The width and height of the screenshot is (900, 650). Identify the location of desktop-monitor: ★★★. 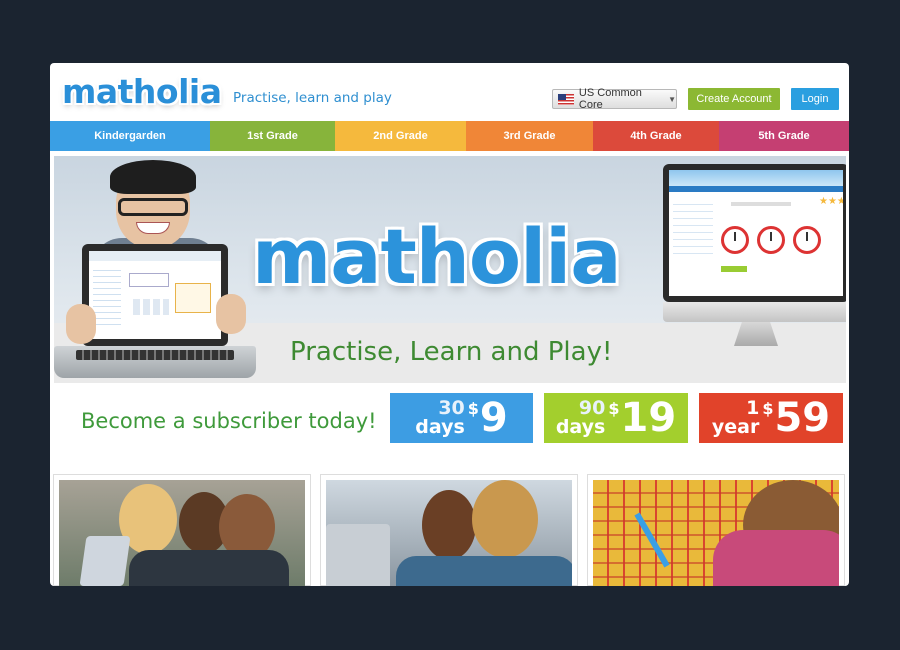
(754, 233).